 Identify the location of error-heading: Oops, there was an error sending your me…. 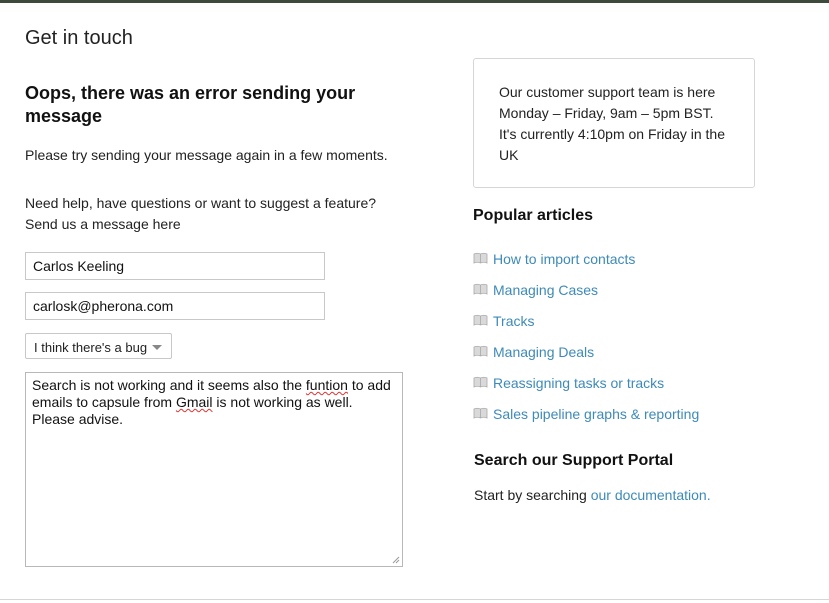
(190, 104).